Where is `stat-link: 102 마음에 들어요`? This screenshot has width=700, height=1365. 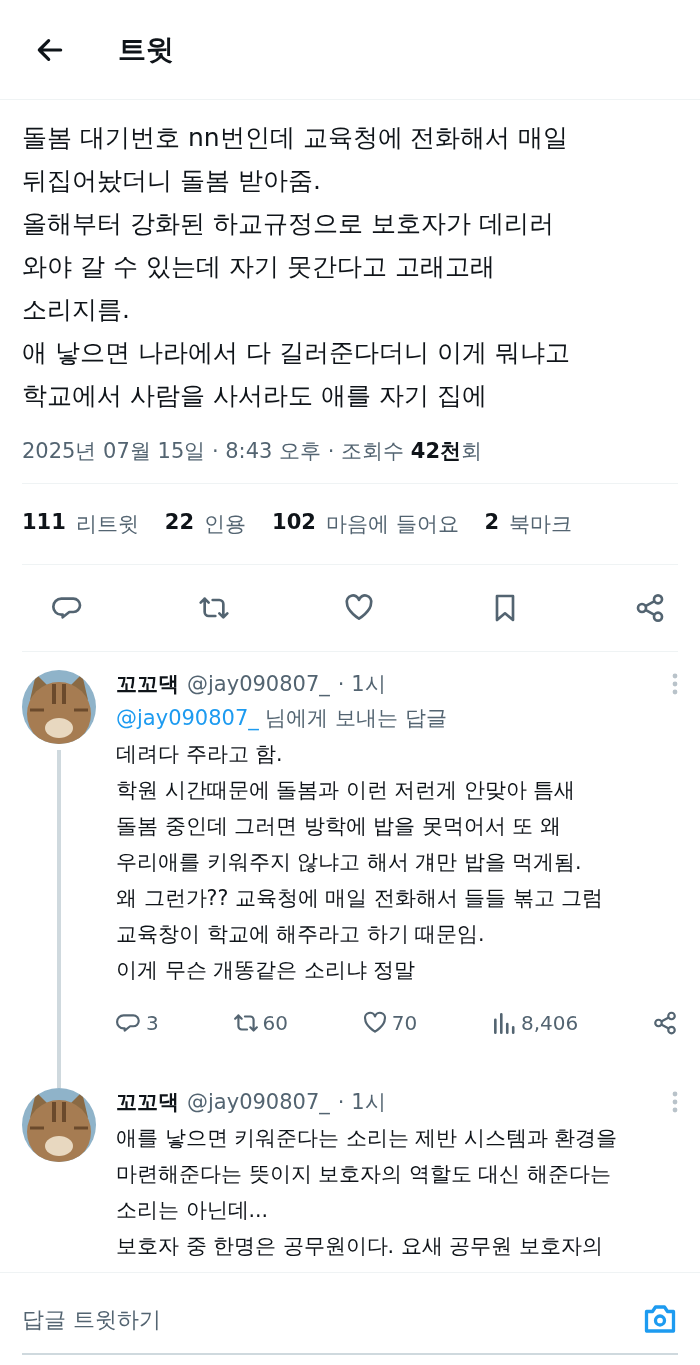
stat-link: 102 마음에 들어요 is located at coordinates (365, 524).